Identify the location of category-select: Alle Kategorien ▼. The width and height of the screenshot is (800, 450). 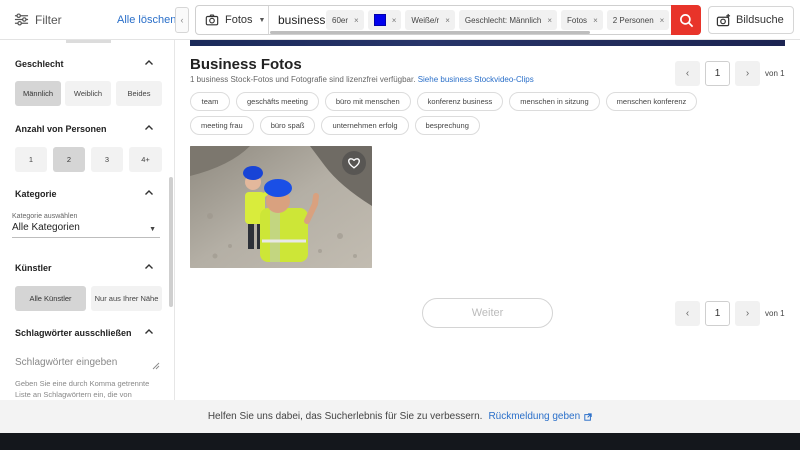
(86, 230).